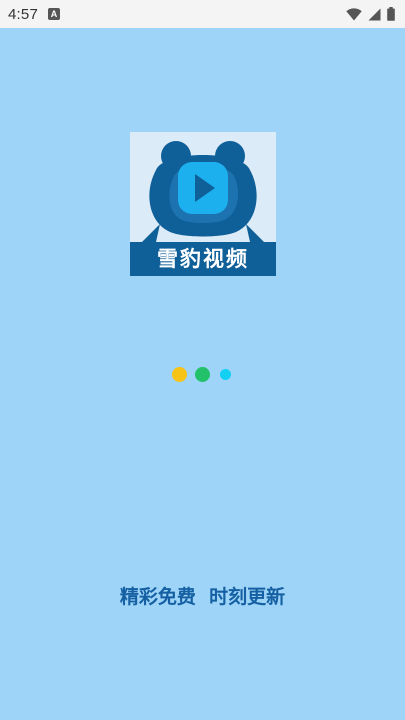 This screenshot has height=720, width=405. What do you see at coordinates (391, 14) in the screenshot?
I see `battery-icon` at bounding box center [391, 14].